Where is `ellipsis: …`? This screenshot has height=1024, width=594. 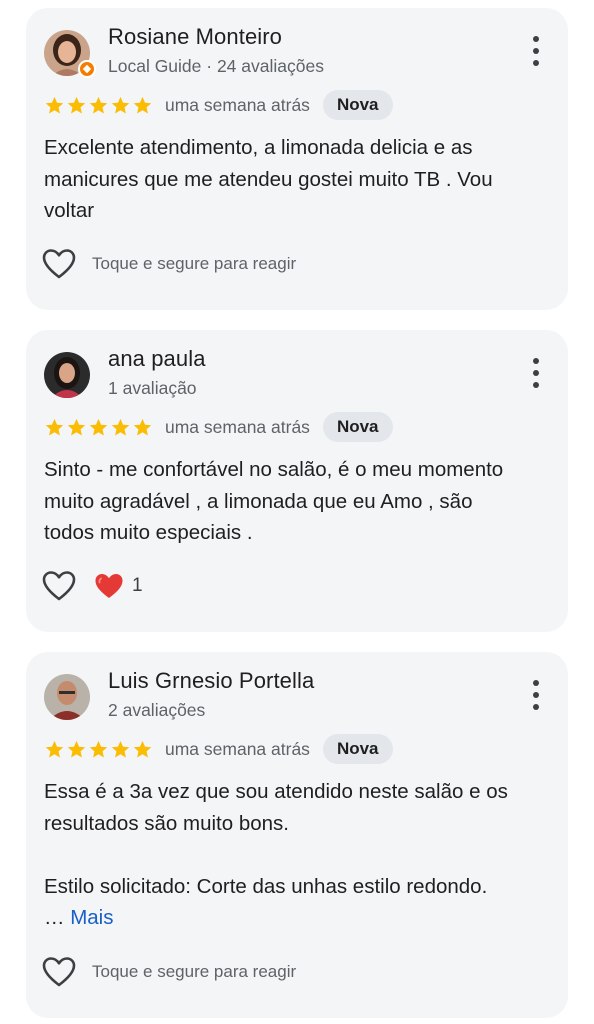
ellipsis: … is located at coordinates (54, 917).